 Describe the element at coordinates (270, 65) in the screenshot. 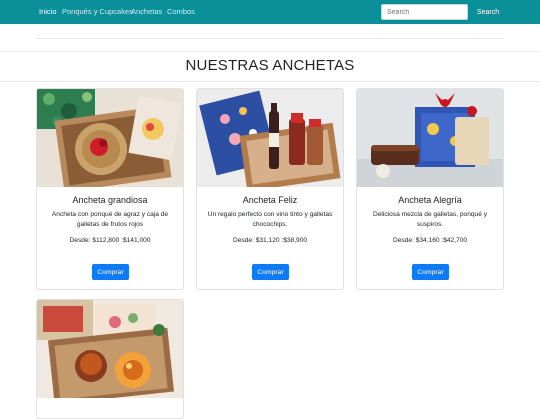

I see `page-title: NUESTRAS ANCHETAS` at that location.